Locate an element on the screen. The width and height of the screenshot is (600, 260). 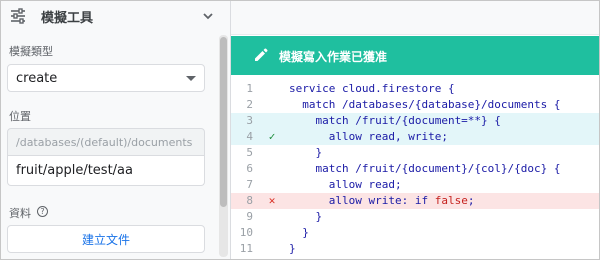
code-text: match /fruit/{document}/{col}/{doc} { is located at coordinates (425, 168).